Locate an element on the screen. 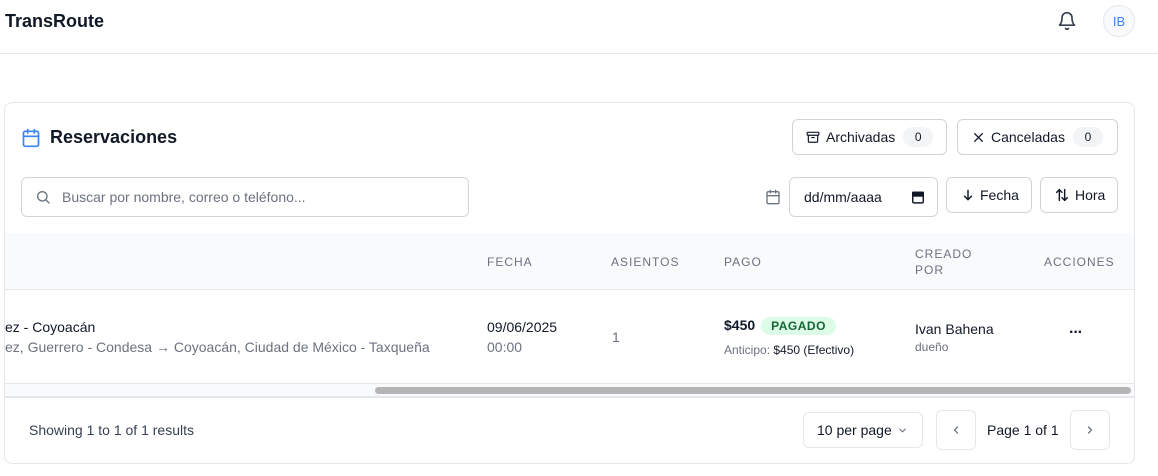 The image size is (1158, 476). archive-icon is located at coordinates (813, 137).